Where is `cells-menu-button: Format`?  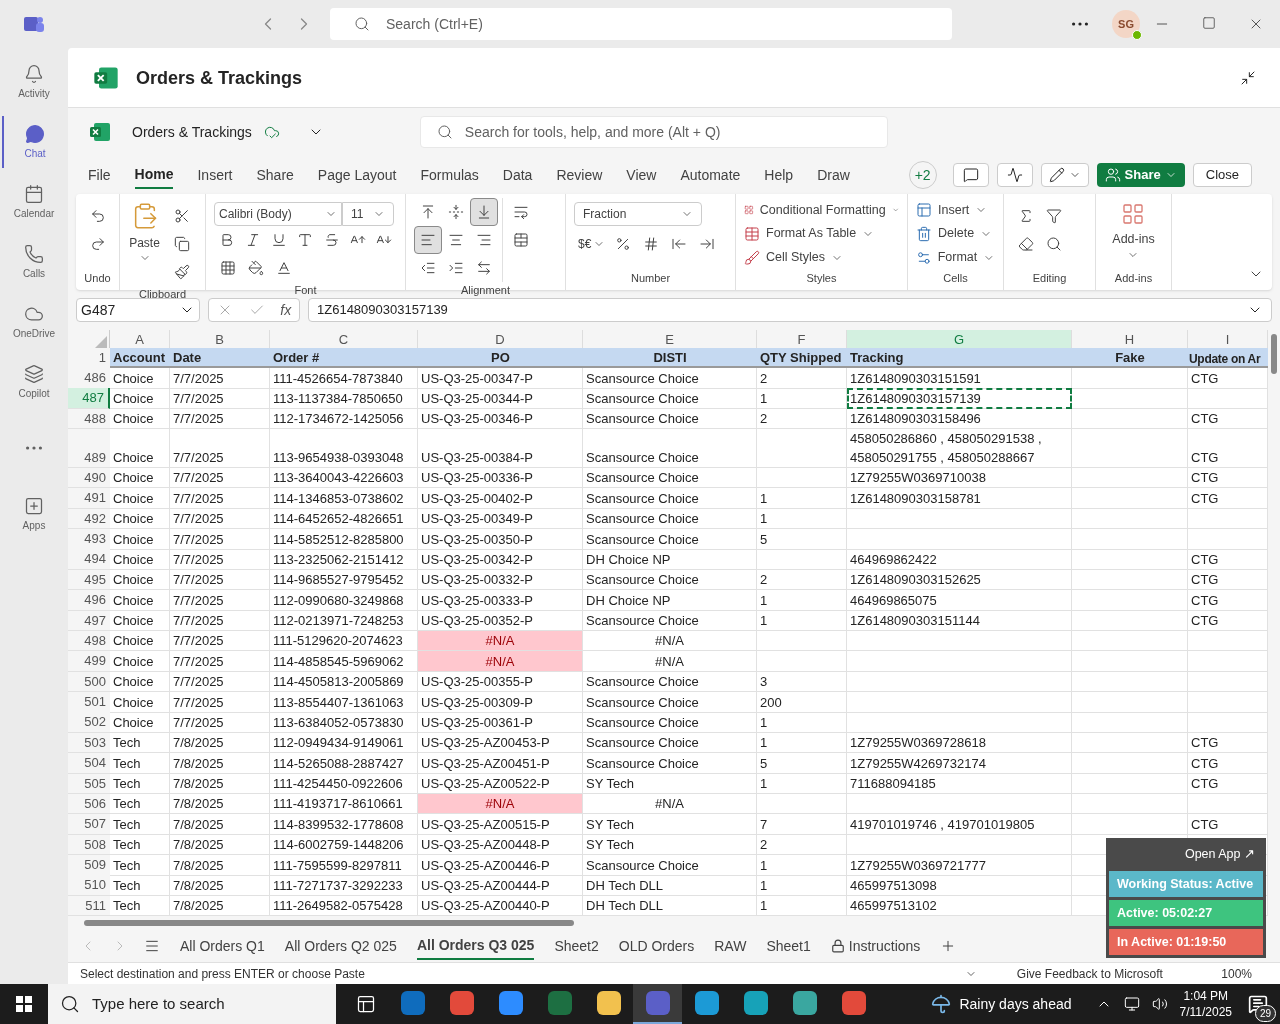 cells-menu-button: Format is located at coordinates (955, 257).